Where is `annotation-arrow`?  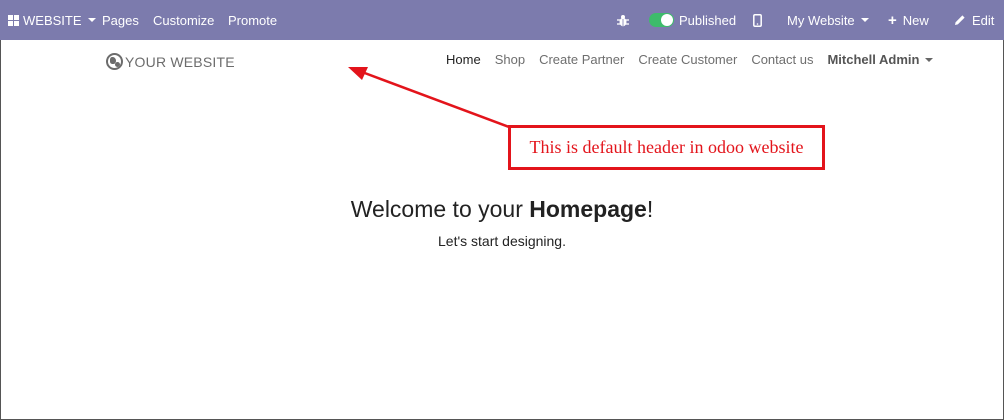
annotation-arrow is located at coordinates (429, 98).